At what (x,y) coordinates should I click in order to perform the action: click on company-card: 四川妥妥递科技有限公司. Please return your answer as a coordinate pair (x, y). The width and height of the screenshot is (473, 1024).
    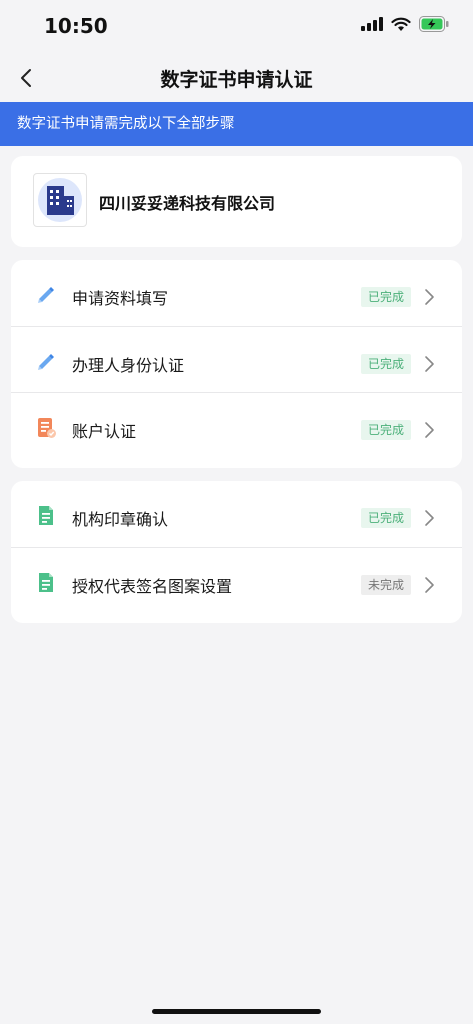
    Looking at the image, I should click on (236, 201).